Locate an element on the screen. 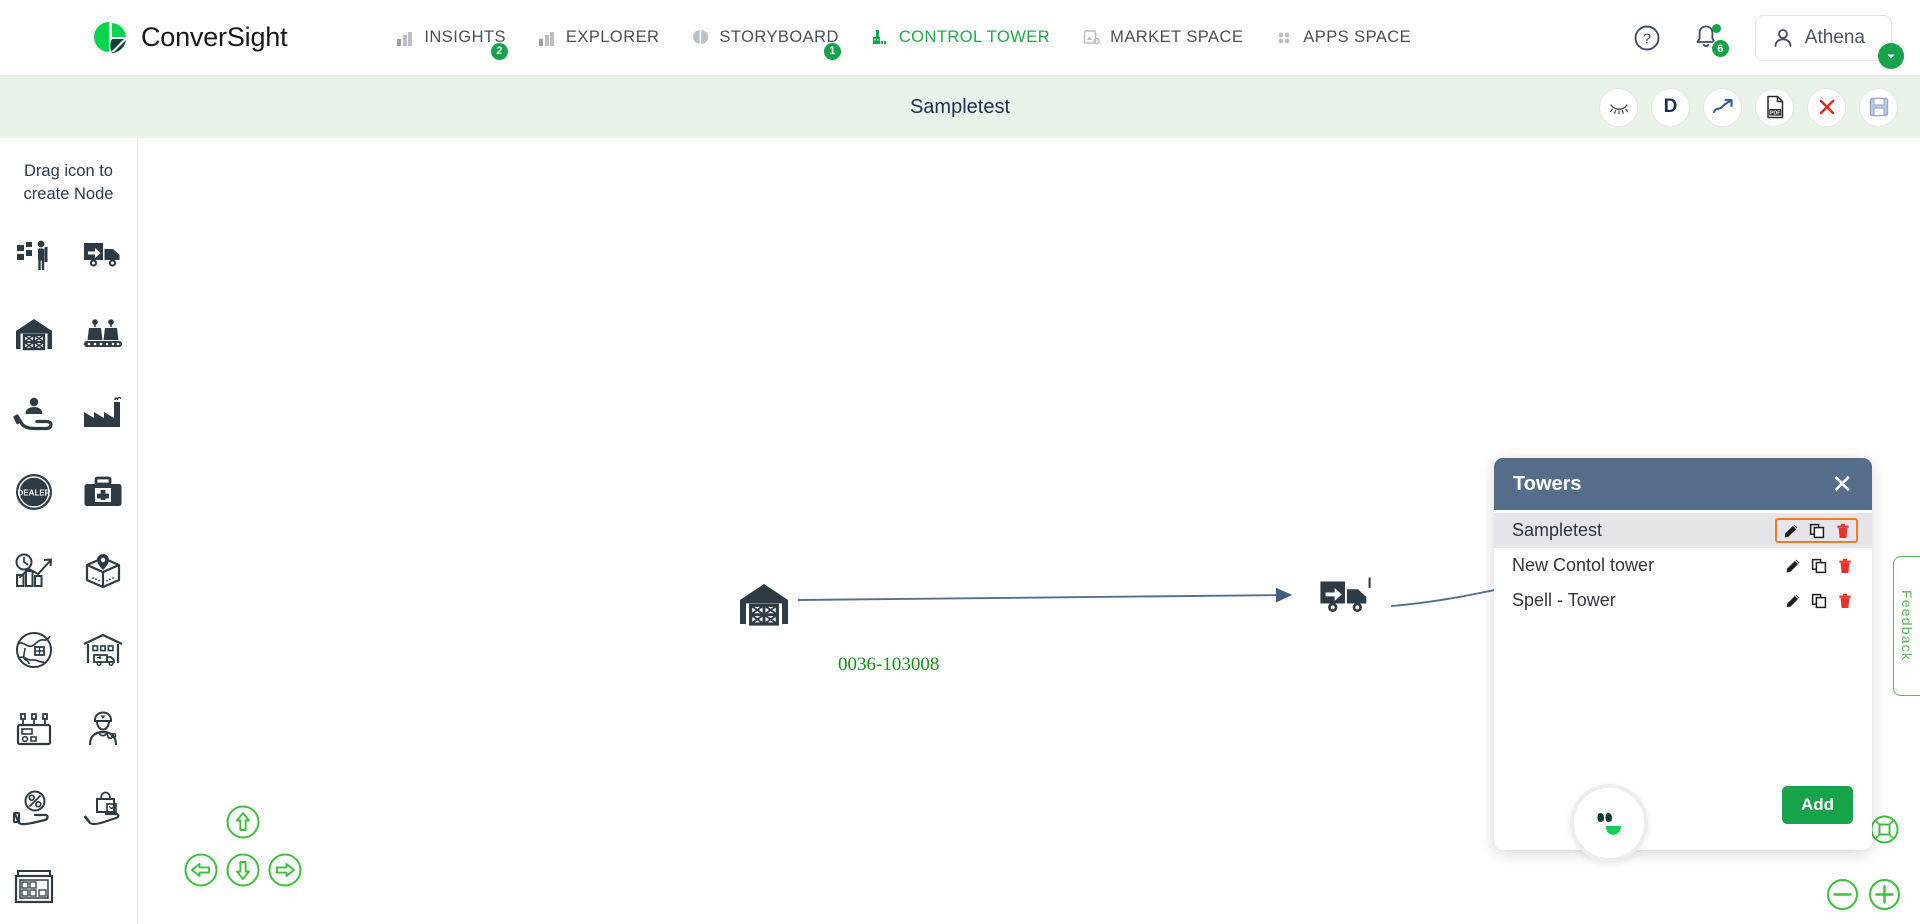 This screenshot has width=1920, height=924. pan-controls is located at coordinates (243, 856).